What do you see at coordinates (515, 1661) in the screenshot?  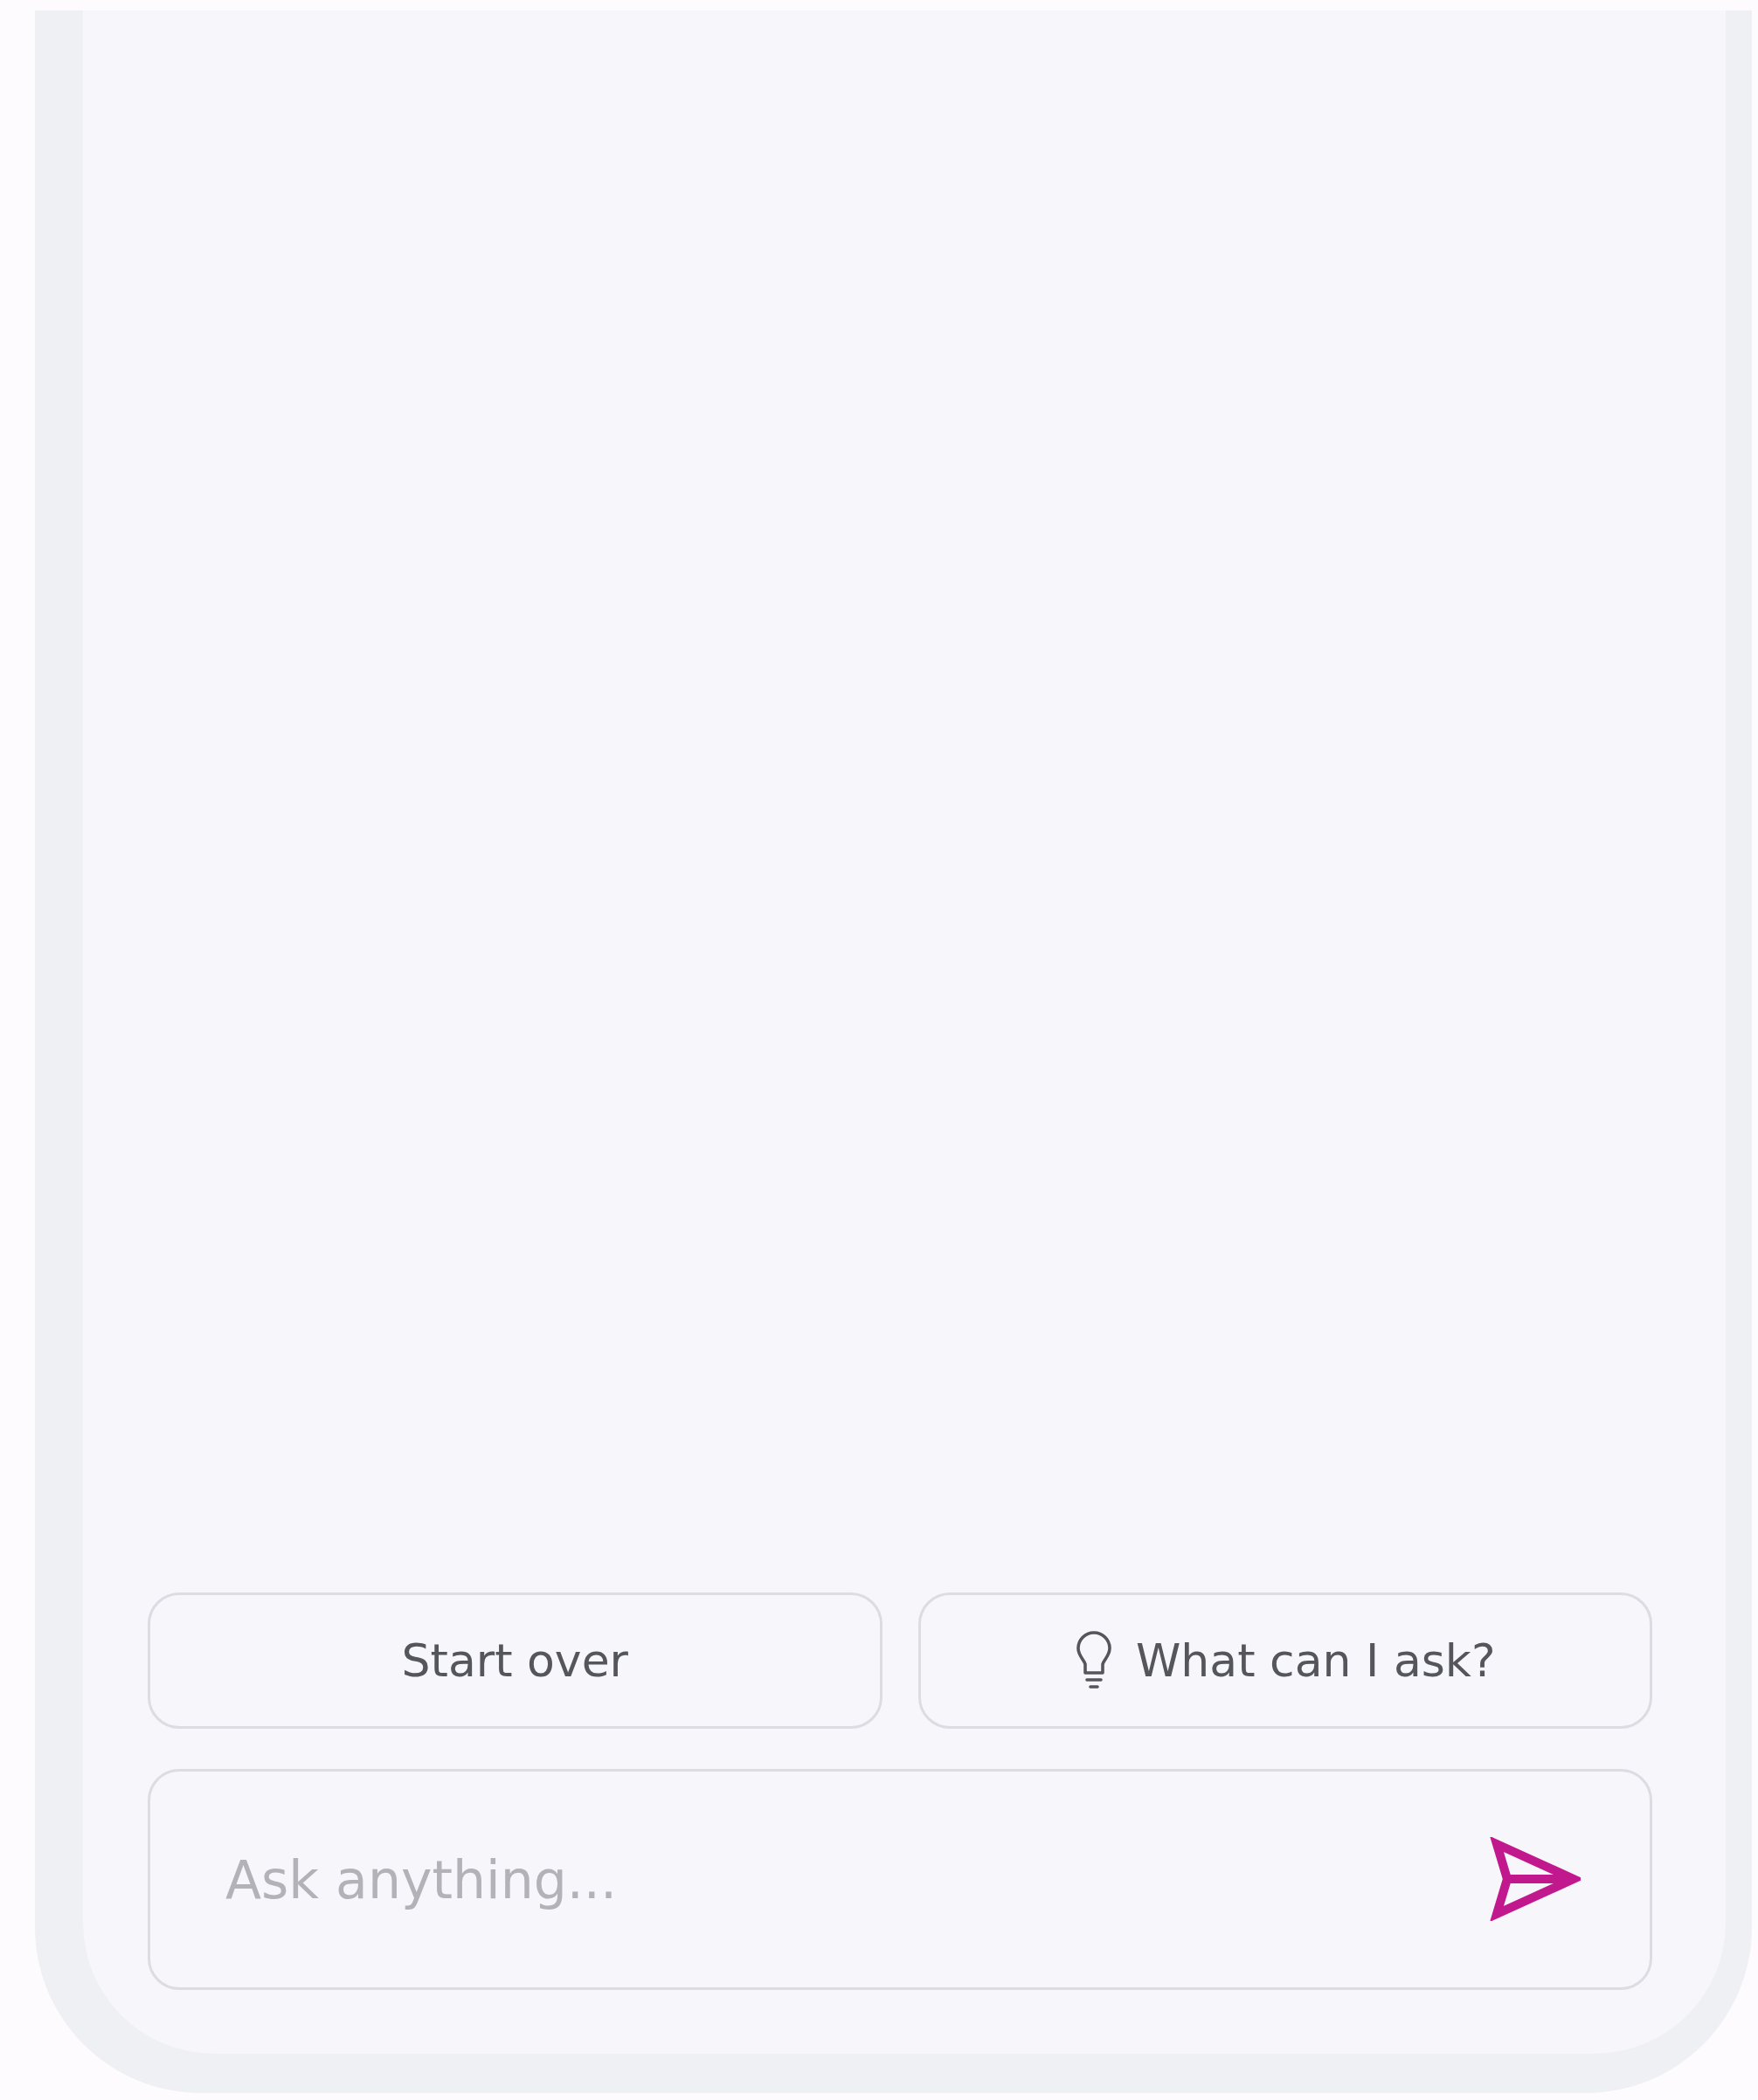 I see `start-over-button: Start over` at bounding box center [515, 1661].